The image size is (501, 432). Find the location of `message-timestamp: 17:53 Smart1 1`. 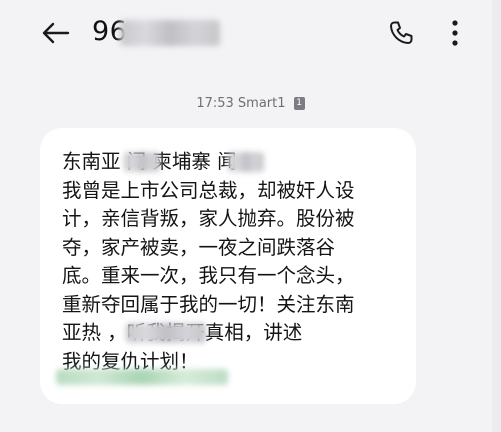

message-timestamp: 17:53 Smart1 1 is located at coordinates (250, 103).